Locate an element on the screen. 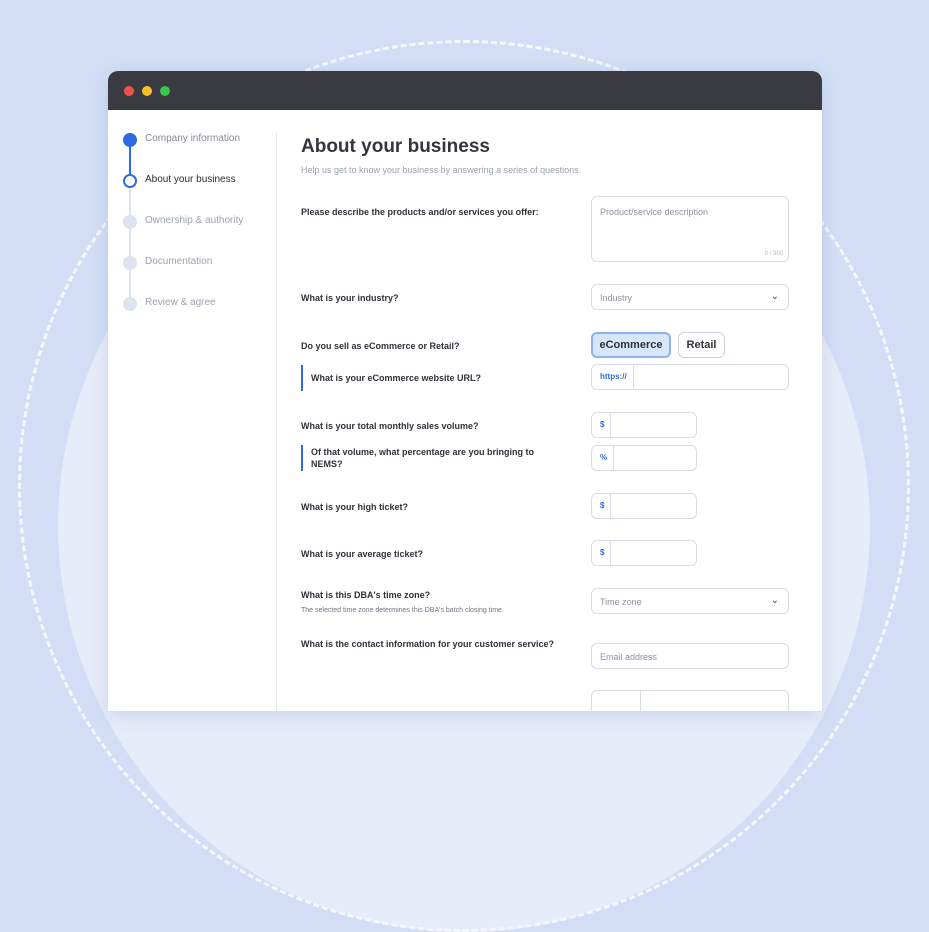 This screenshot has width=929, height=932. industry-question: What is your industry? is located at coordinates (350, 298).